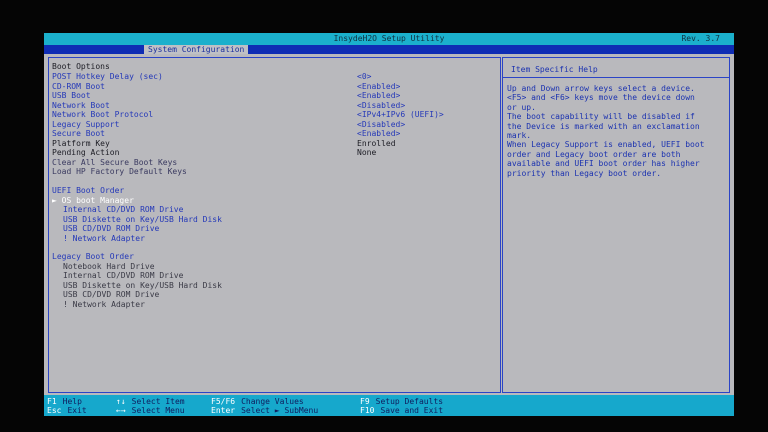 Image resolution: width=768 pixels, height=432 pixels. I want to click on key-name: F5/F6, so click(223, 401).